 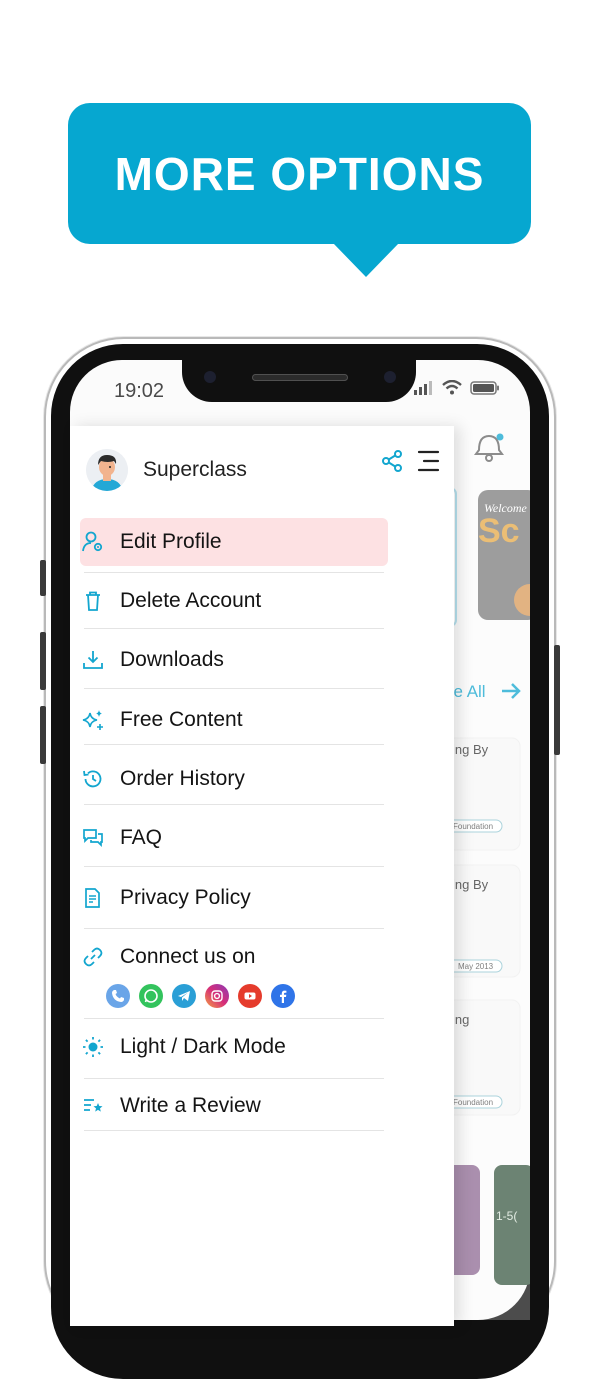 I want to click on menu-delete-account: Delete Account, so click(x=232, y=601).